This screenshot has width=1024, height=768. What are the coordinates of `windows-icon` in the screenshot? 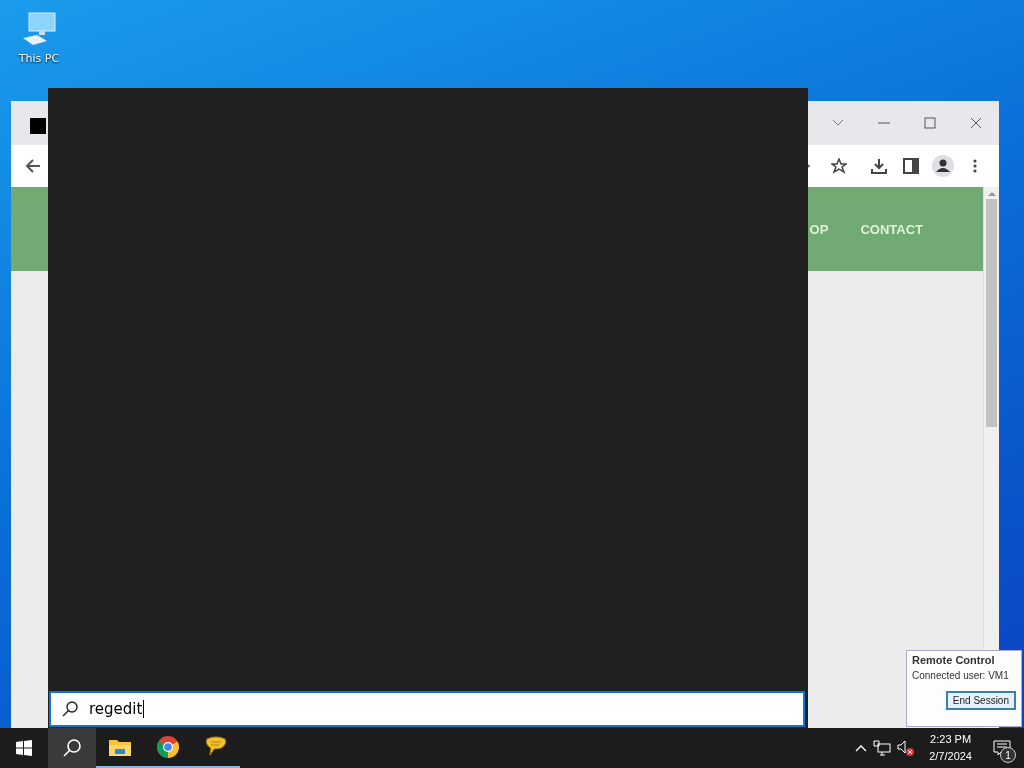 It's located at (24, 748).